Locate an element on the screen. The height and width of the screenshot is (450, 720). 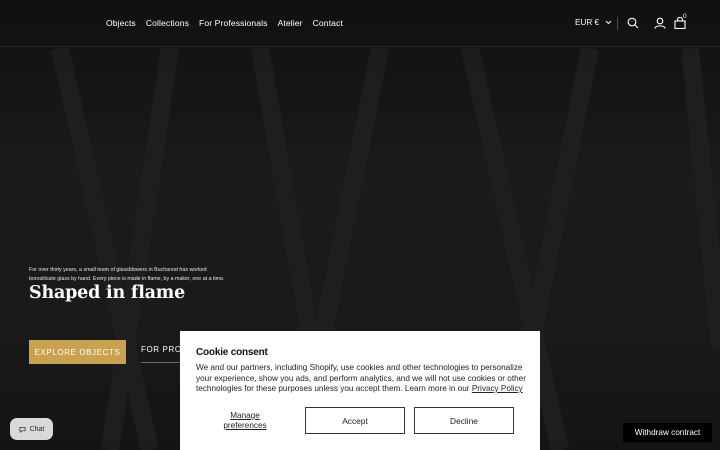
nav-item-objects: Objects is located at coordinates (121, 23).